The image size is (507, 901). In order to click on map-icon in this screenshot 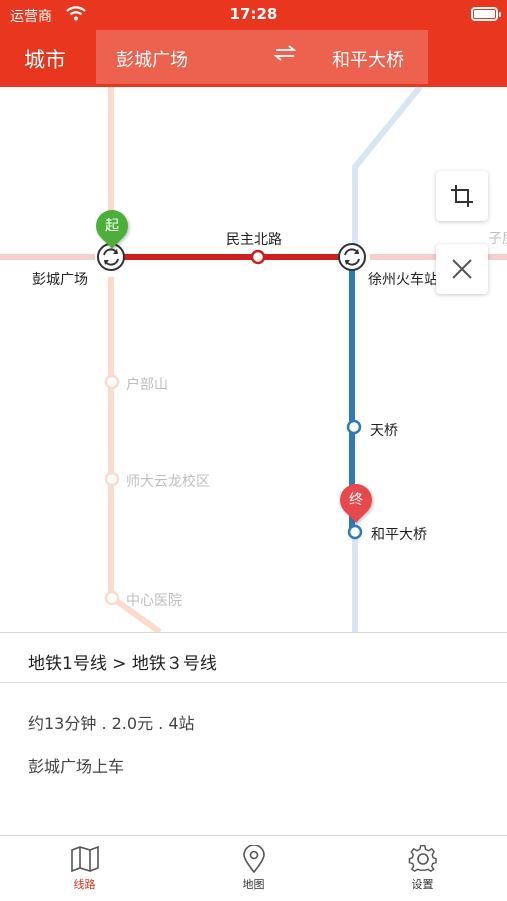, I will do `click(84, 859)`.